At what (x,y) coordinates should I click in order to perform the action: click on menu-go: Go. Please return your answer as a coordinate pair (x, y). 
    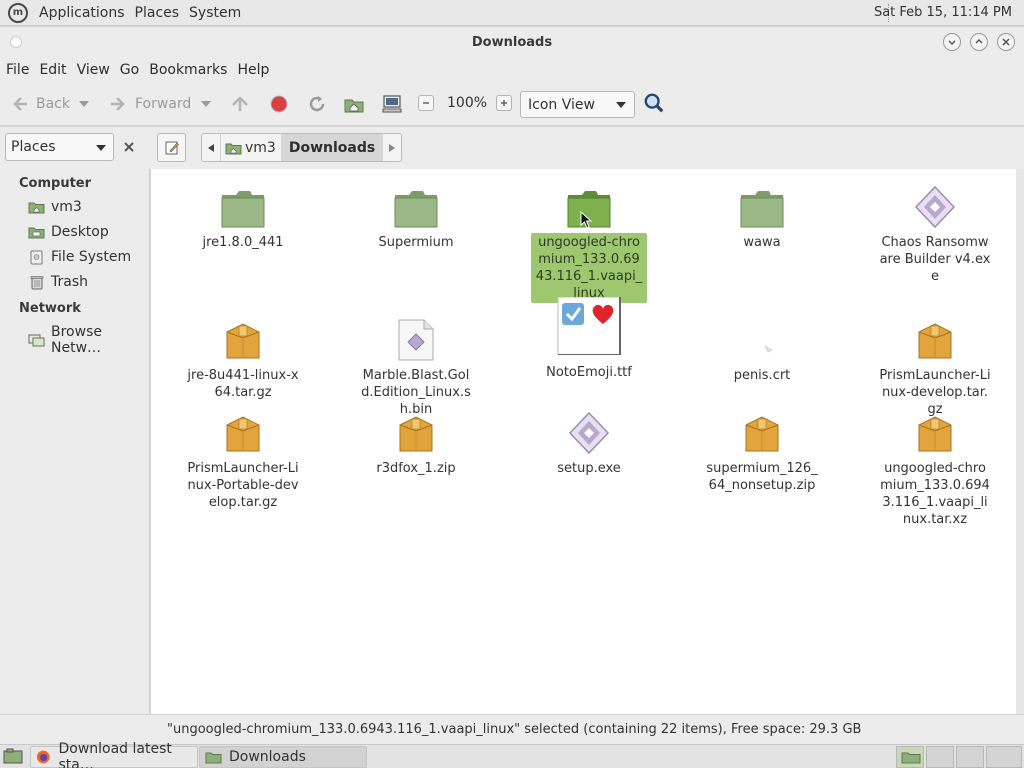
    Looking at the image, I should click on (129, 70).